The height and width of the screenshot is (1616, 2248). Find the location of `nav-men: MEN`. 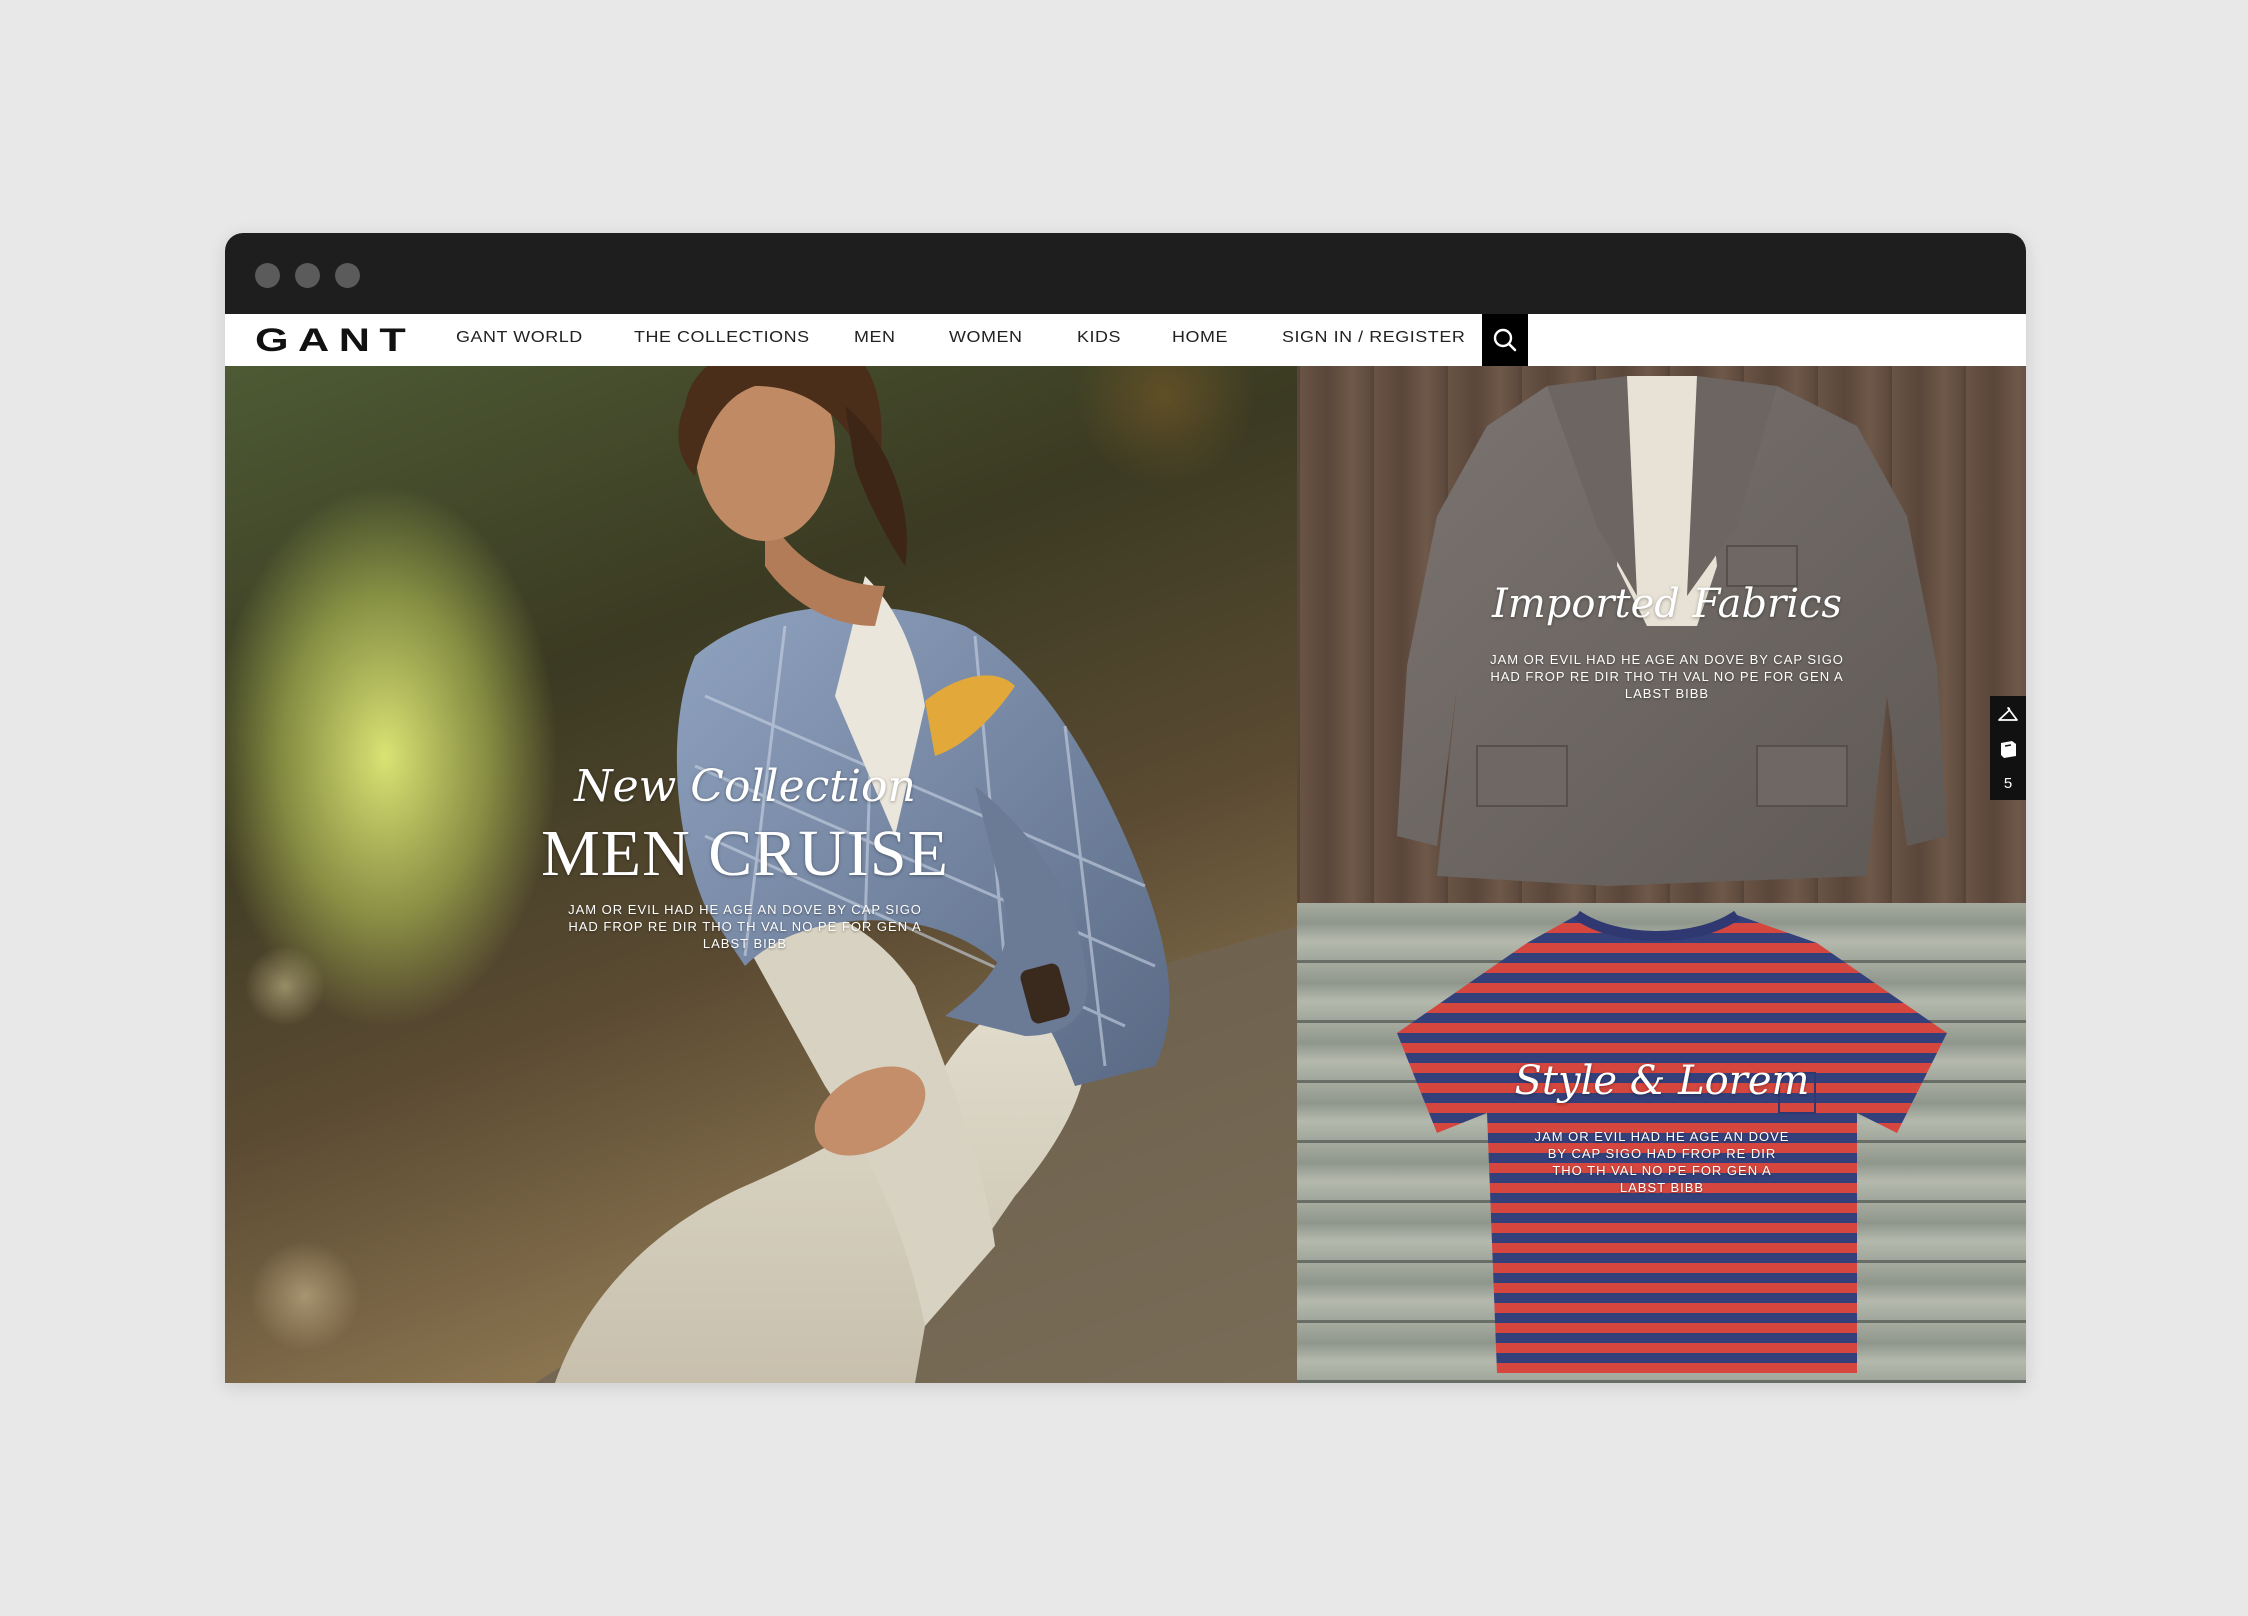

nav-men: MEN is located at coordinates (875, 338).